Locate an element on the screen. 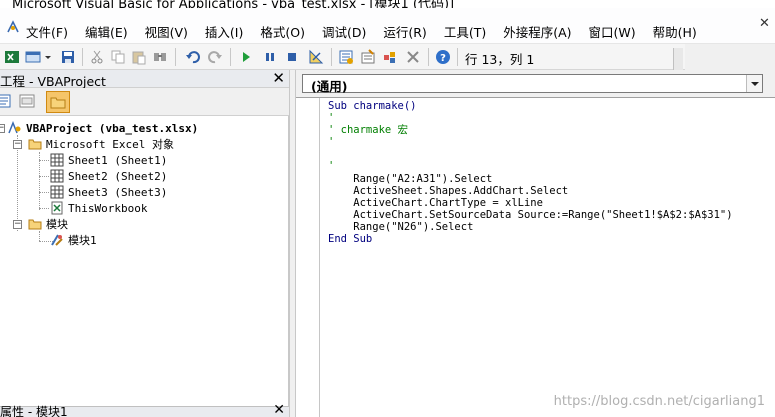 The height and width of the screenshot is (417, 775). menu-item: 格式(O) is located at coordinates (282, 31).